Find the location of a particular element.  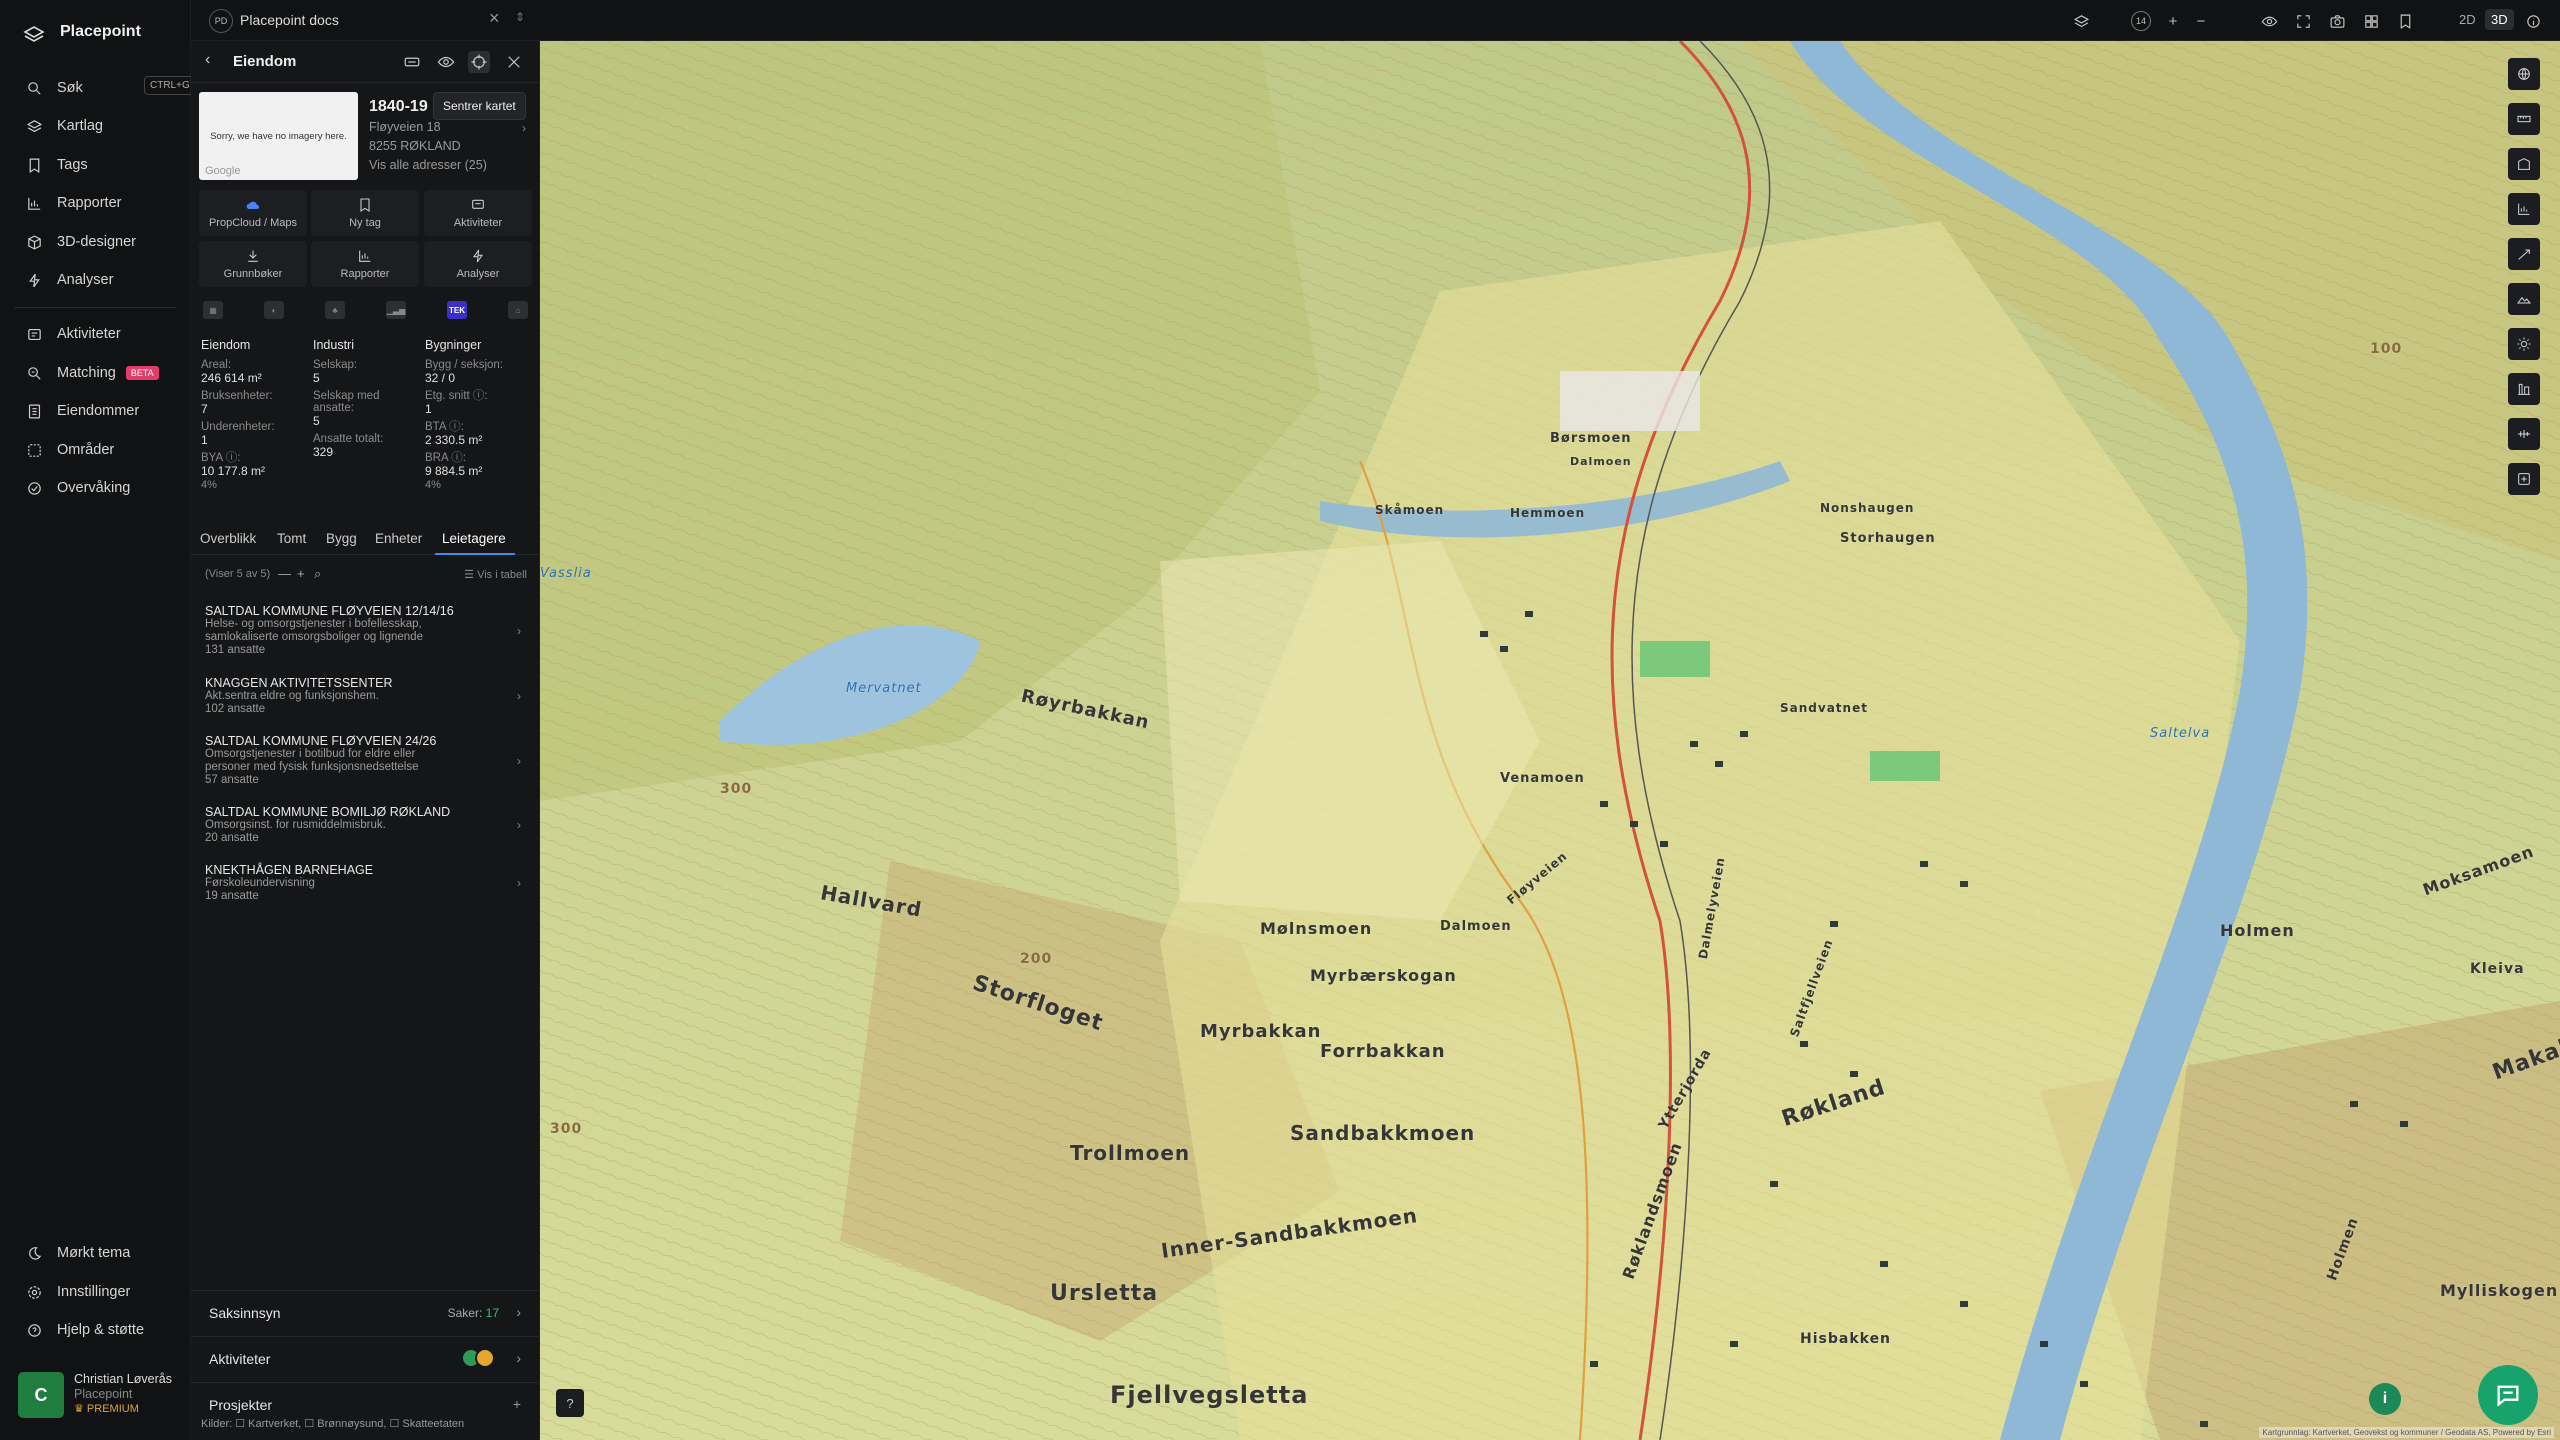

nav-item-search: Søk CTRL+G is located at coordinates (111, 88).